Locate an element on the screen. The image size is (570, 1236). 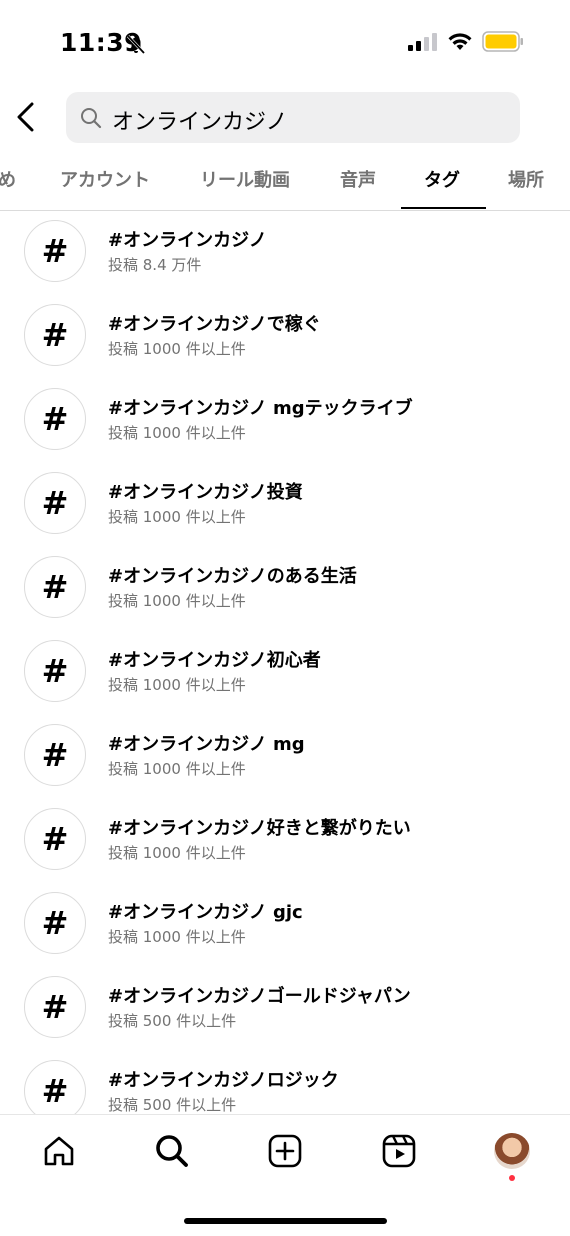
tab-places: 場所 is located at coordinates (526, 179).